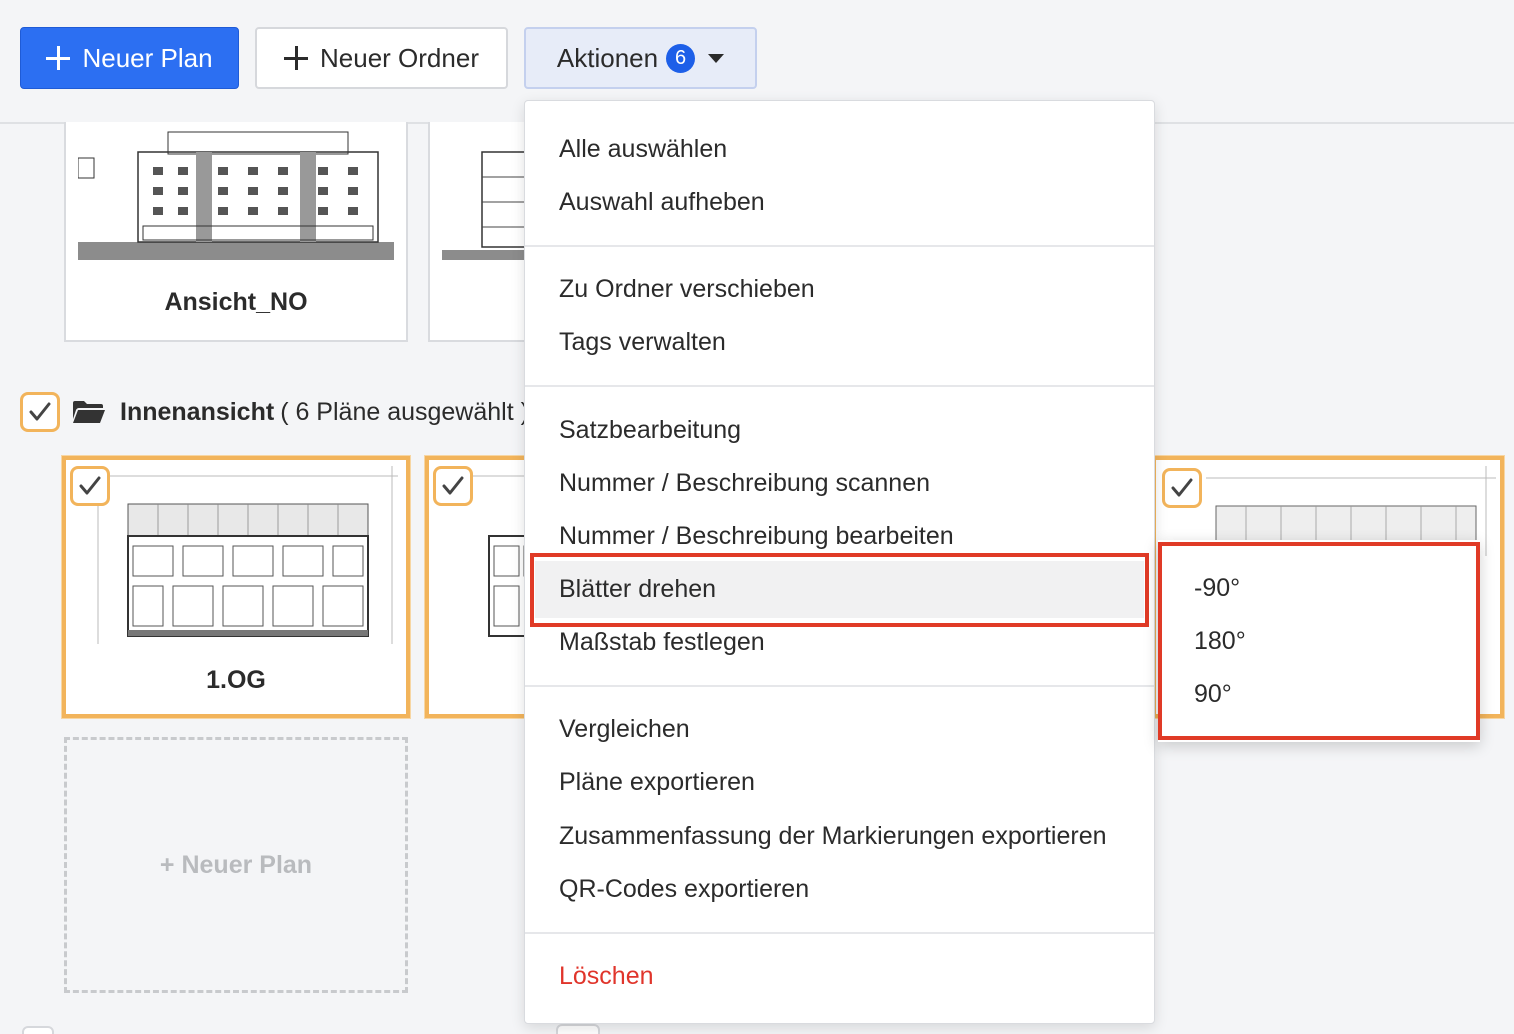  What do you see at coordinates (147, 57) in the screenshot?
I see `new-plan-label: Neuer Plan` at bounding box center [147, 57].